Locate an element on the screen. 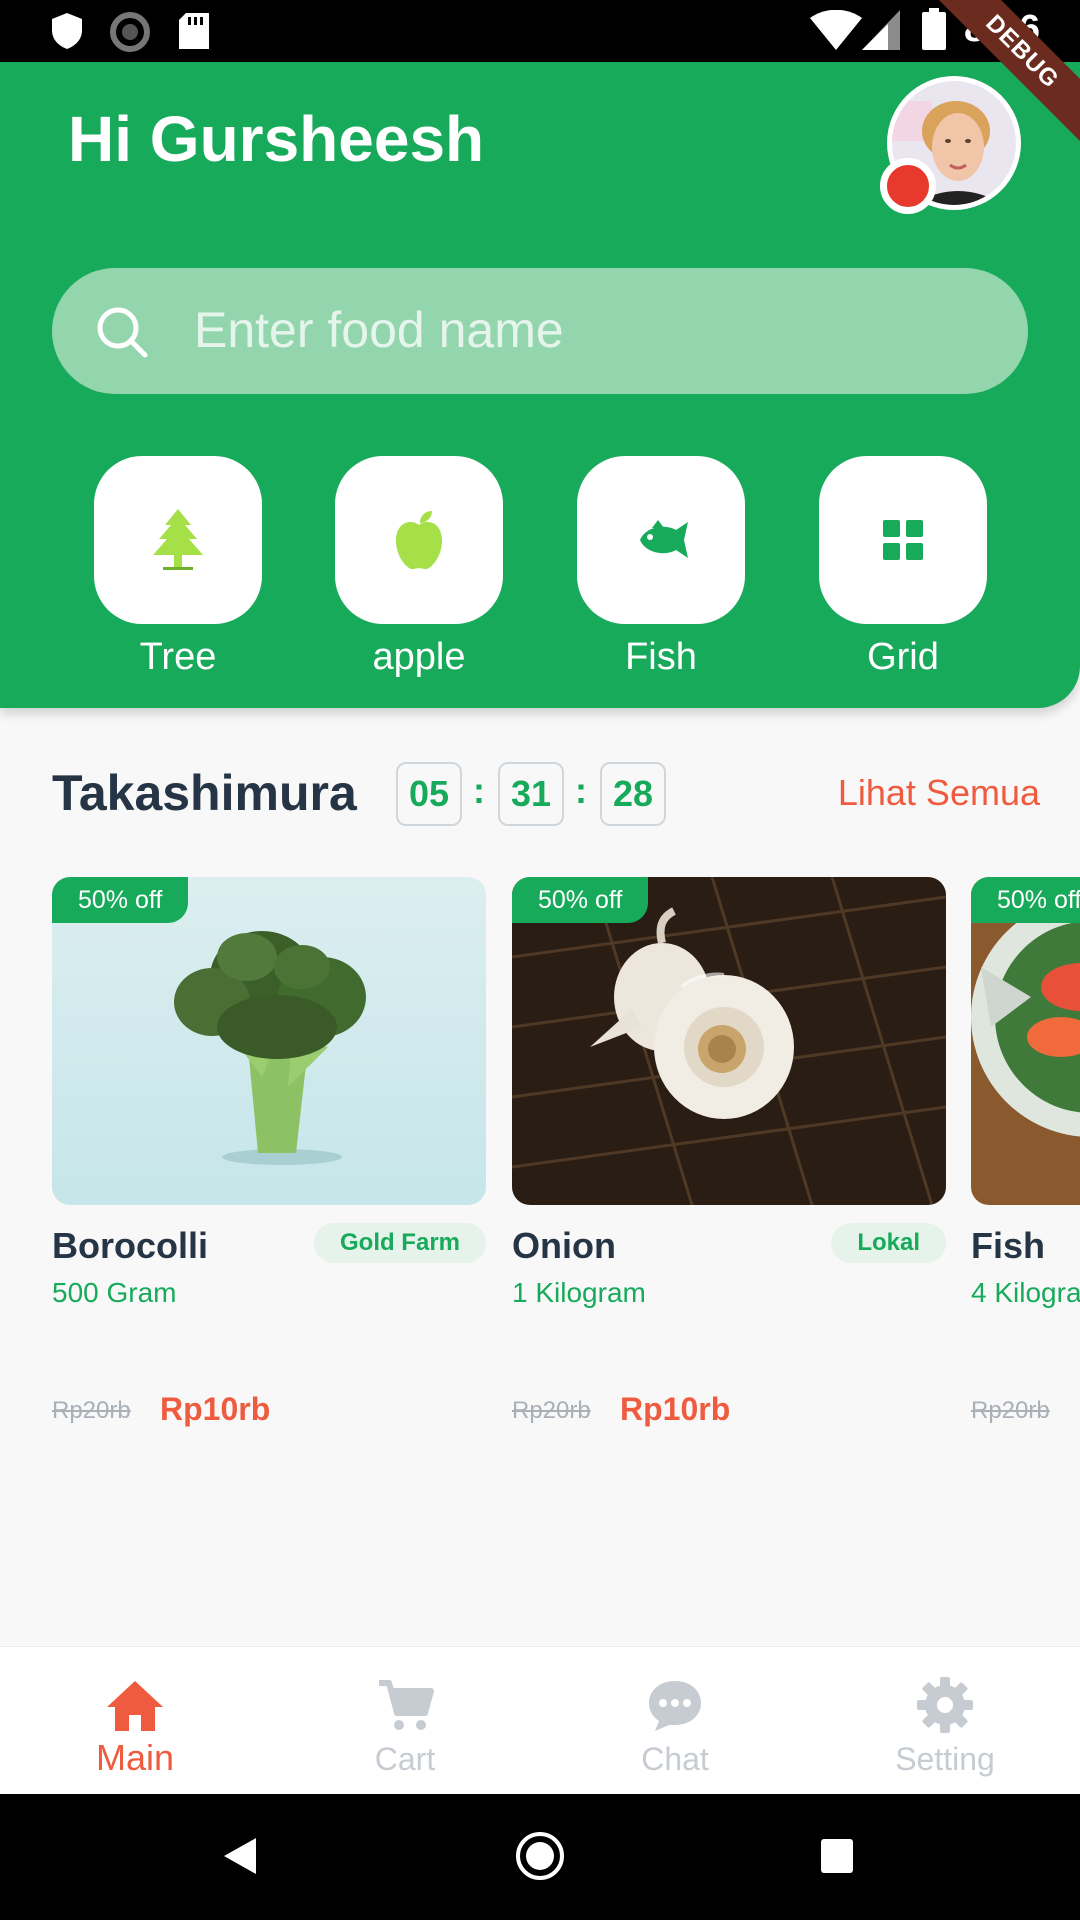 This screenshot has width=1080, height=1920. category-apple: apple is located at coordinates (419, 567).